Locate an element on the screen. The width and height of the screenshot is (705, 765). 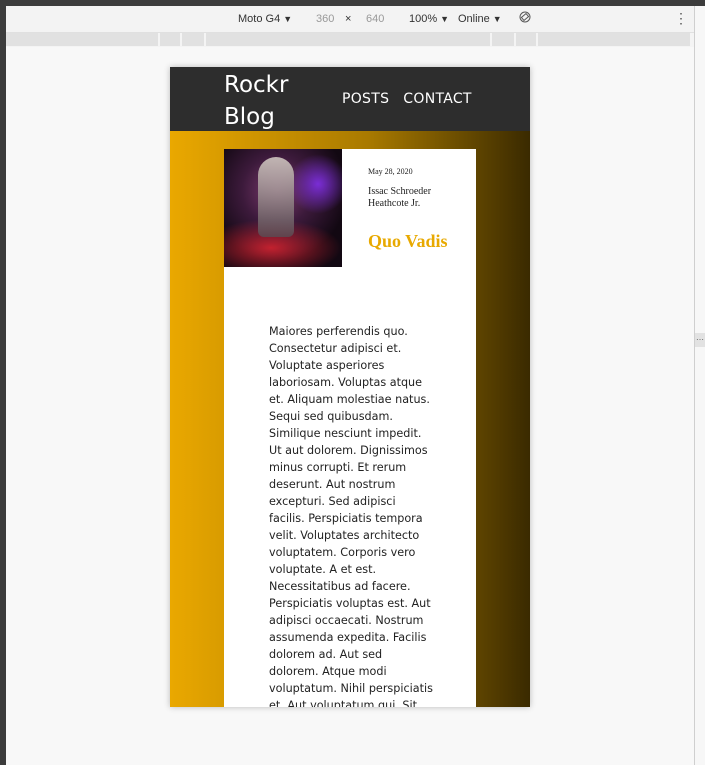
rotate-icon is located at coordinates (525, 17).